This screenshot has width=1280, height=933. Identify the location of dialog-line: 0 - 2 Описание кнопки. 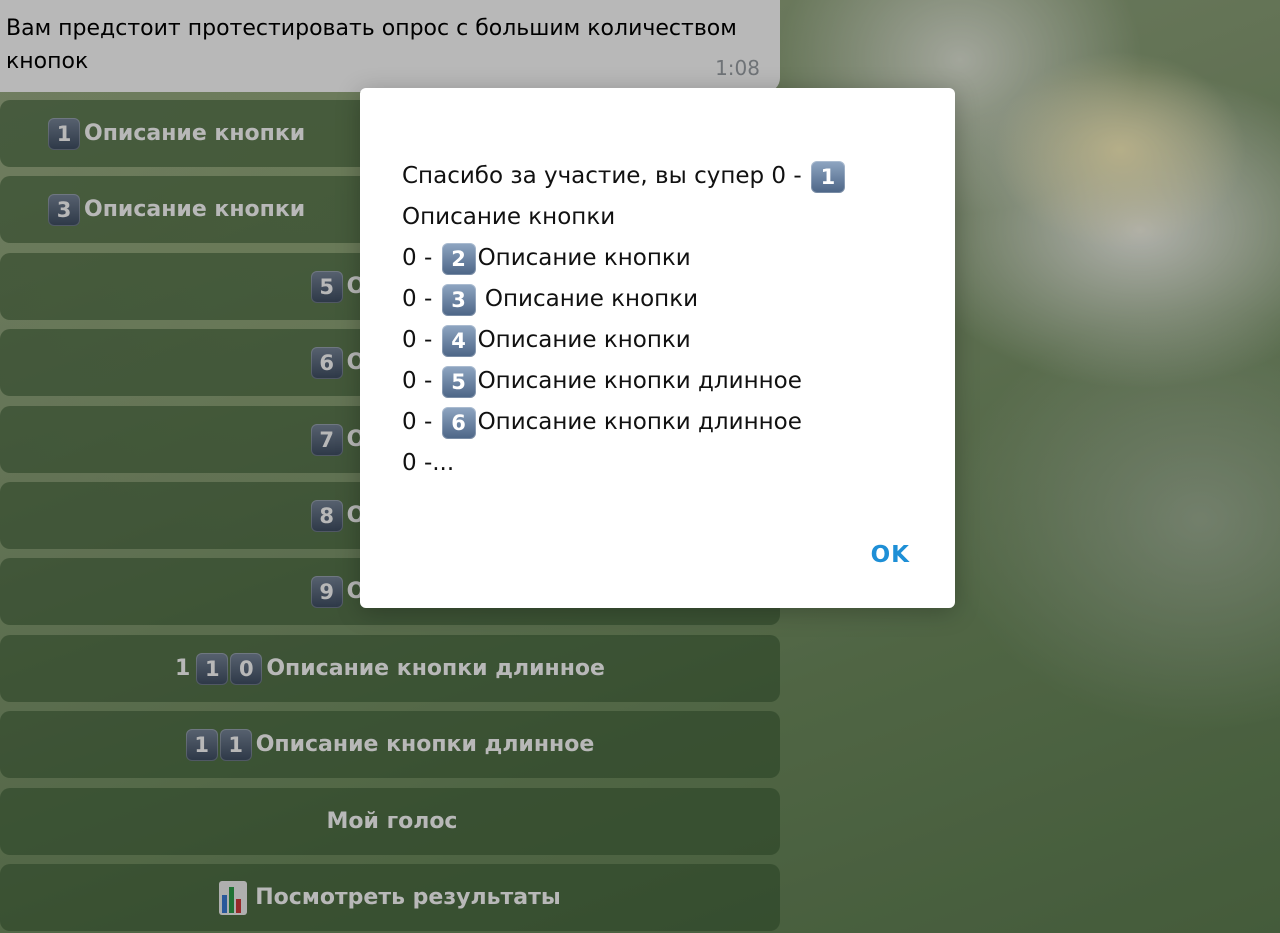
(662, 258).